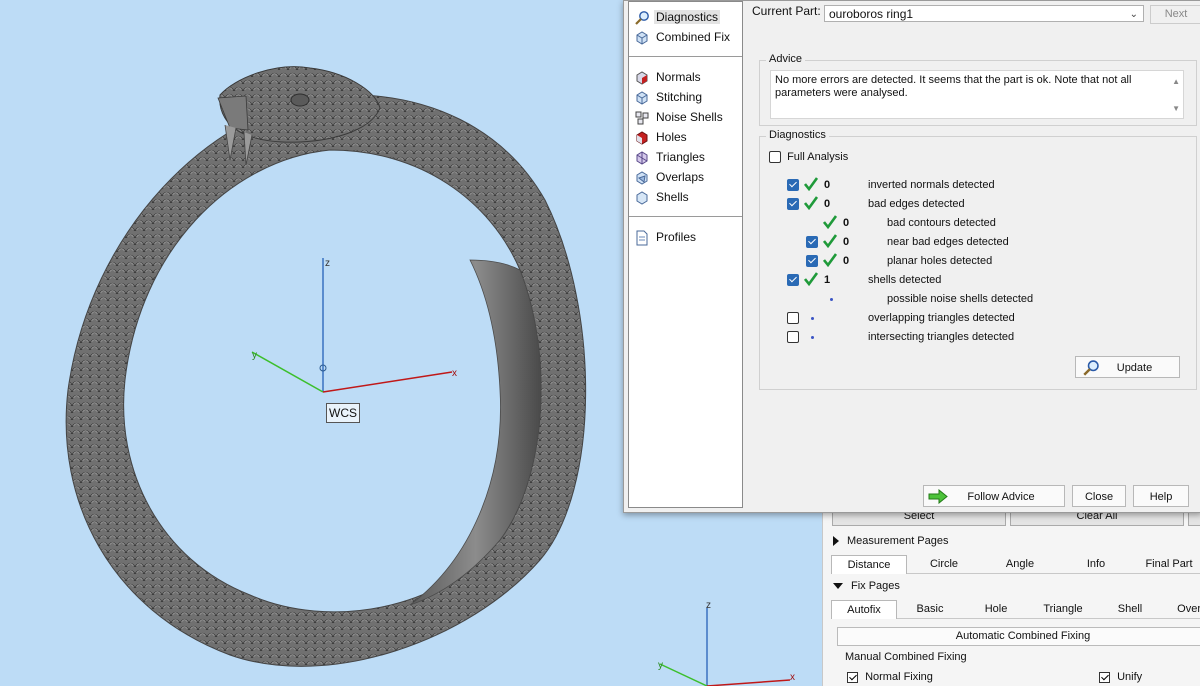  What do you see at coordinates (827, 280) in the screenshot?
I see `diagnostic-count: 1` at bounding box center [827, 280].